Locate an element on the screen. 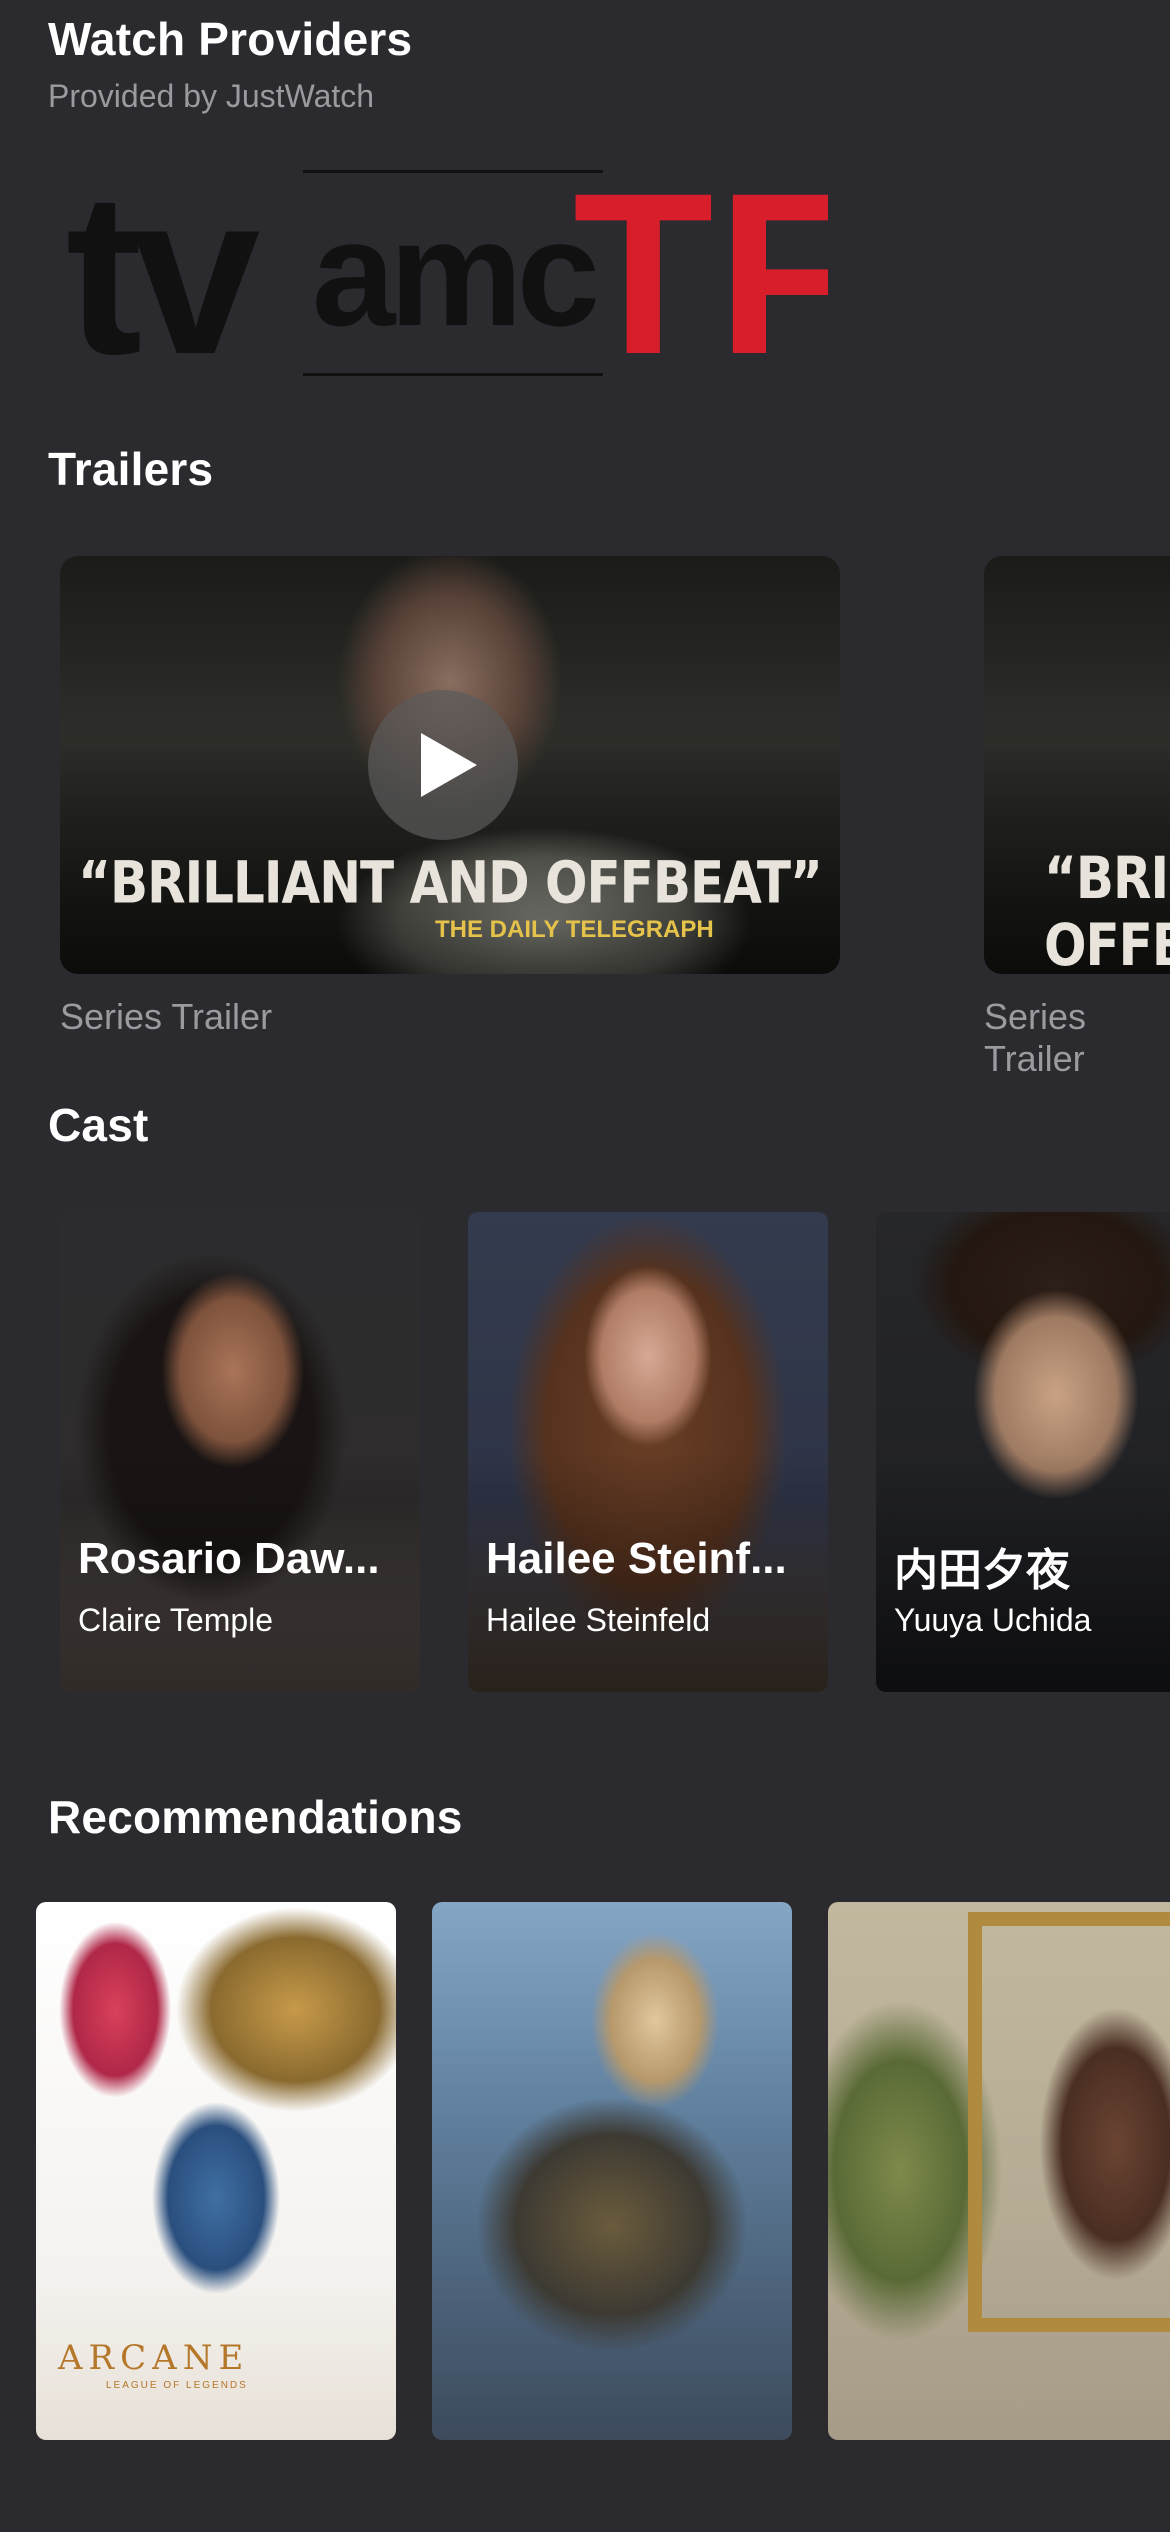 The width and height of the screenshot is (1170, 2532). trailer-source: THE DAILY TELEGRAPH is located at coordinates (574, 929).